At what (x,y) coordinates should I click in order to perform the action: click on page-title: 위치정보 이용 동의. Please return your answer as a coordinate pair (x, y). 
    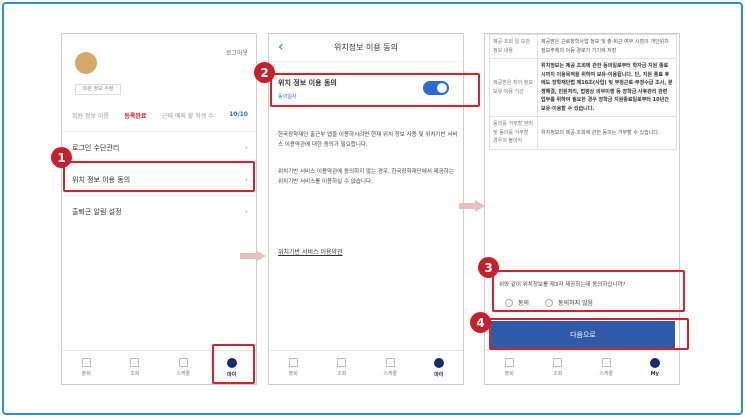
    Looking at the image, I should click on (366, 47).